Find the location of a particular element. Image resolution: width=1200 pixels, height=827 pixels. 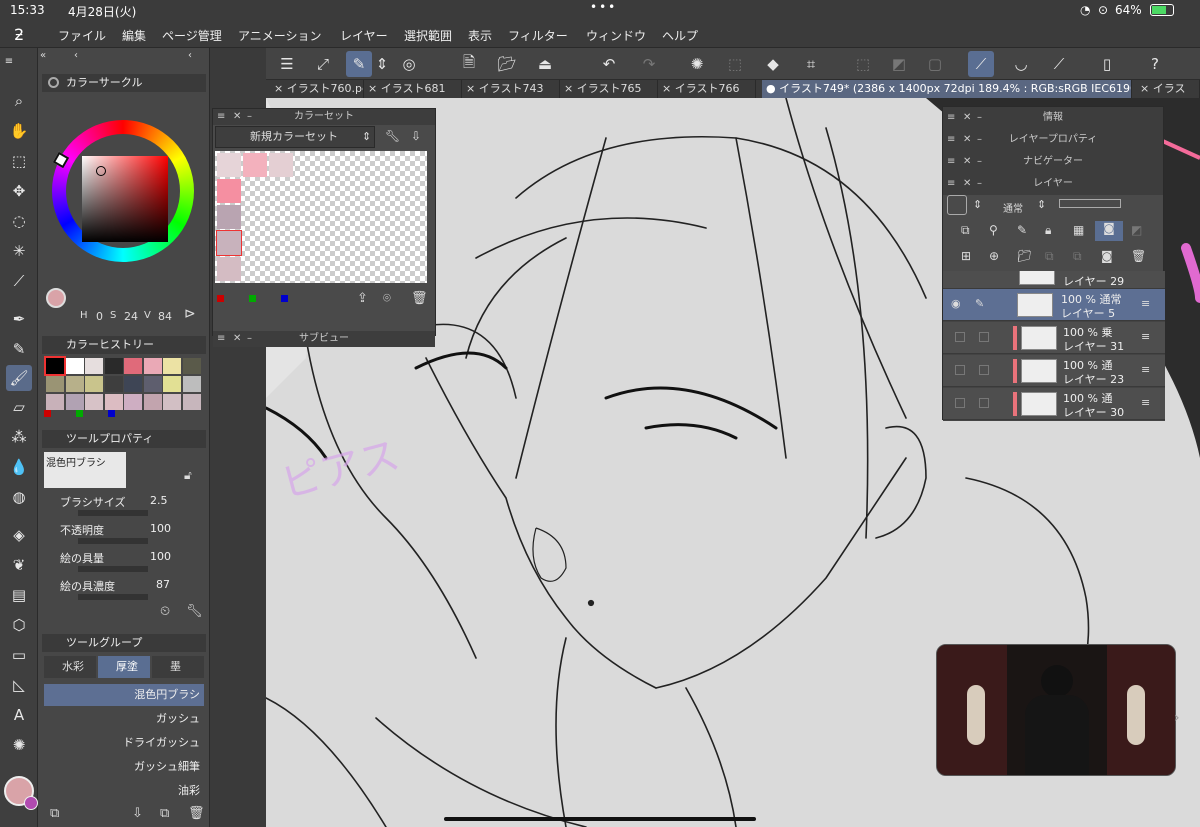

doc-tab: × イラスト681 is located at coordinates (413, 89).